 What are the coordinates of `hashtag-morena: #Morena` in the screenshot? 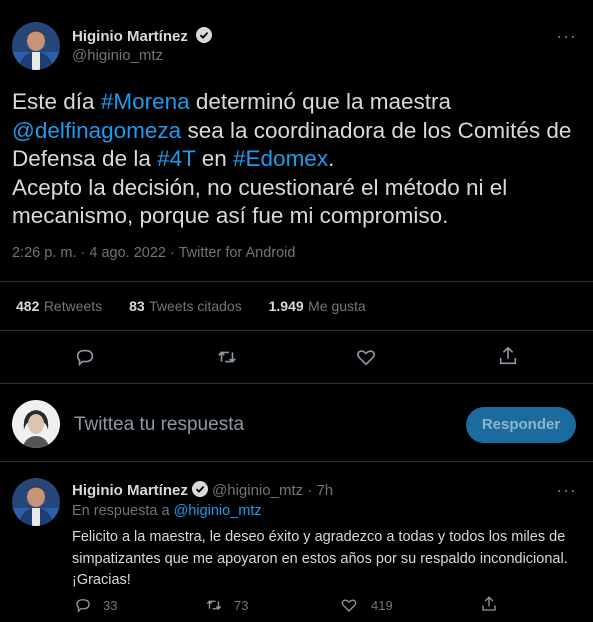 It's located at (145, 101).